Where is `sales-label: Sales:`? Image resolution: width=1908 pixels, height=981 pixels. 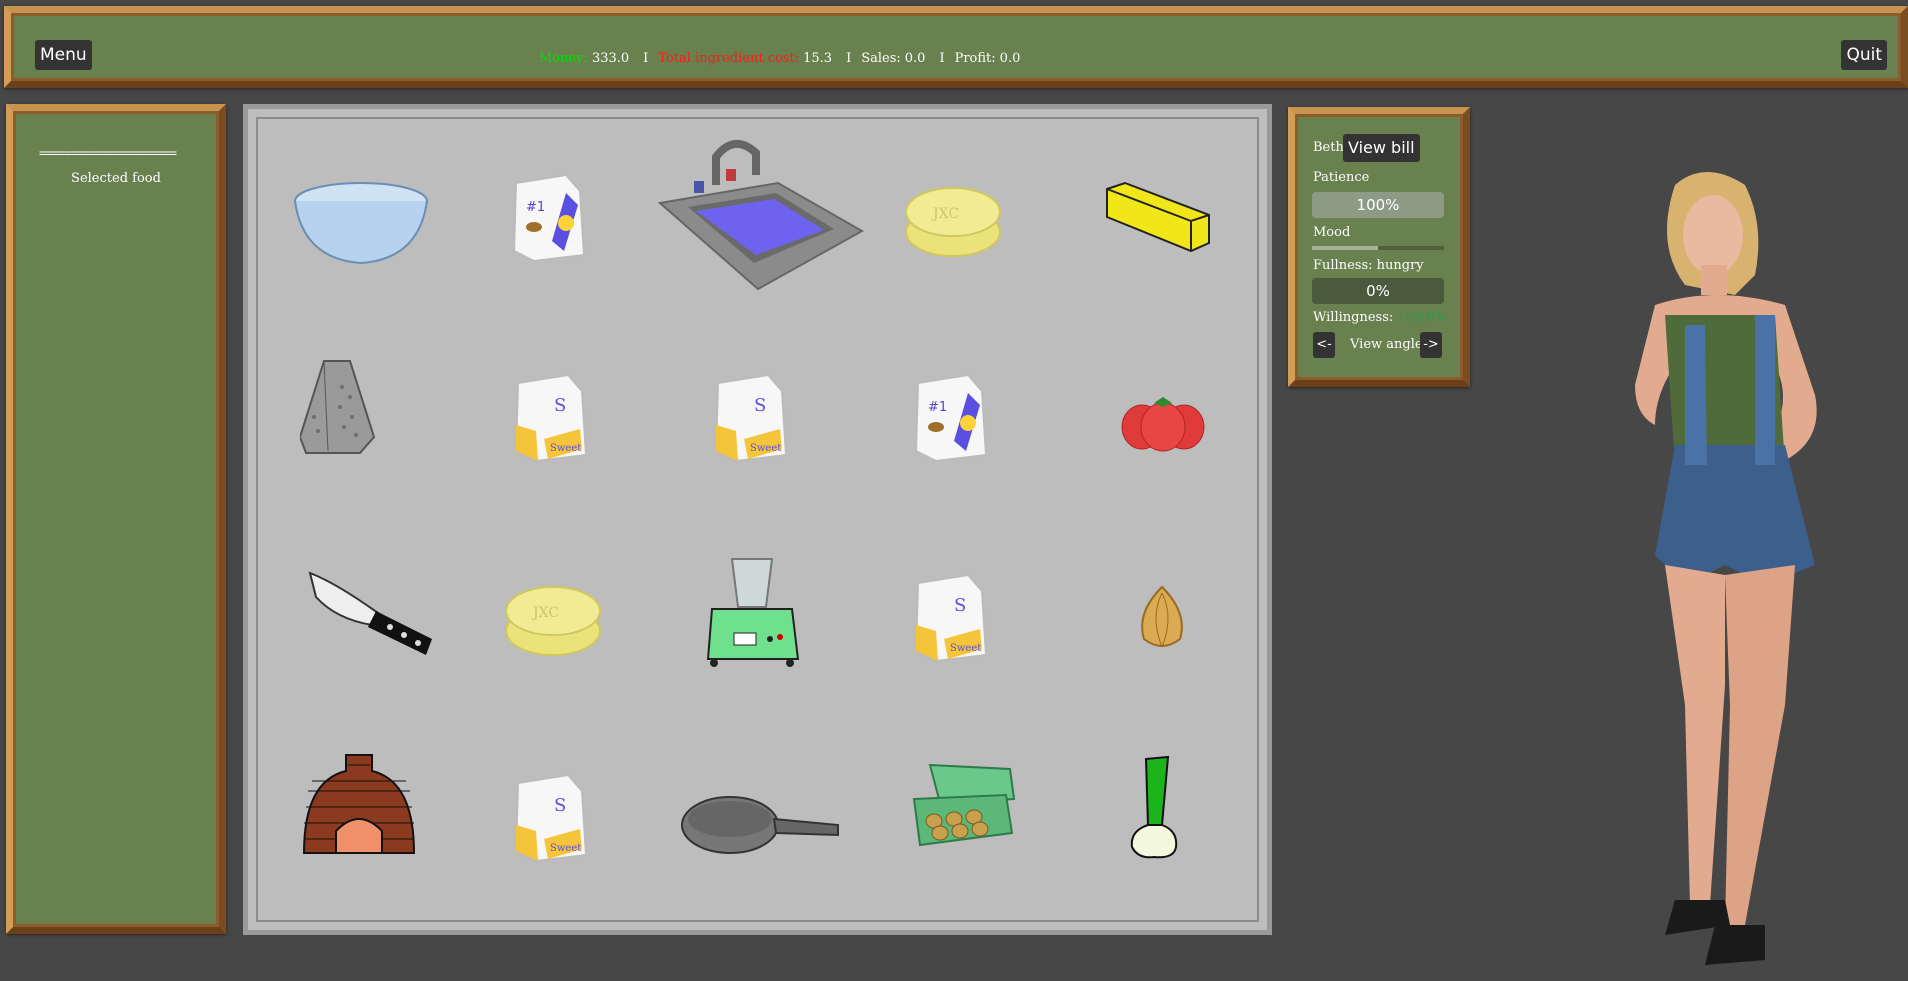 sales-label: Sales: is located at coordinates (881, 58).